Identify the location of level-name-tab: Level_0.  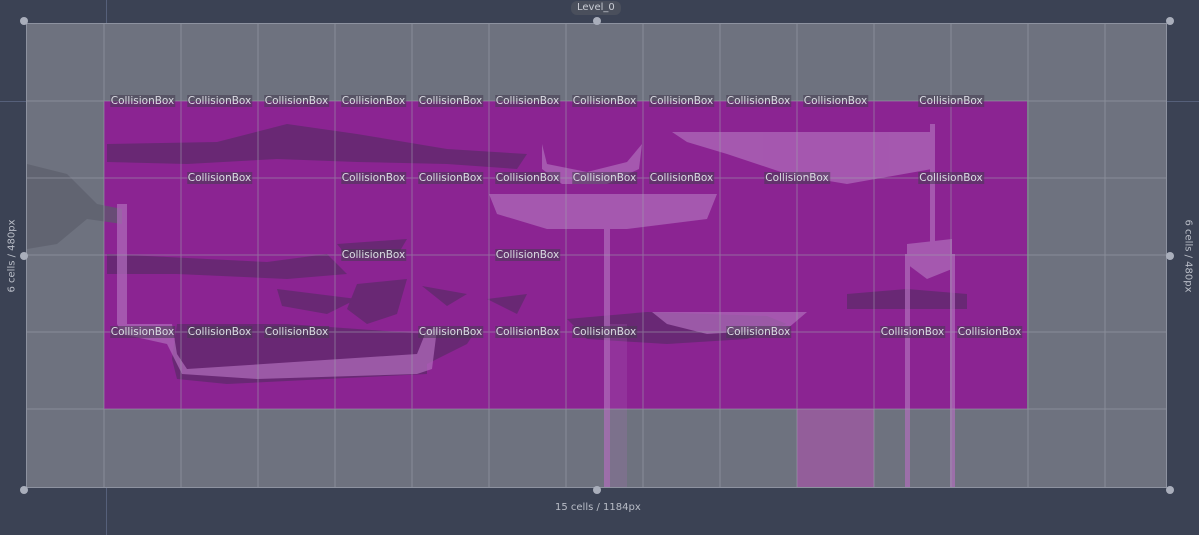
(596, 8).